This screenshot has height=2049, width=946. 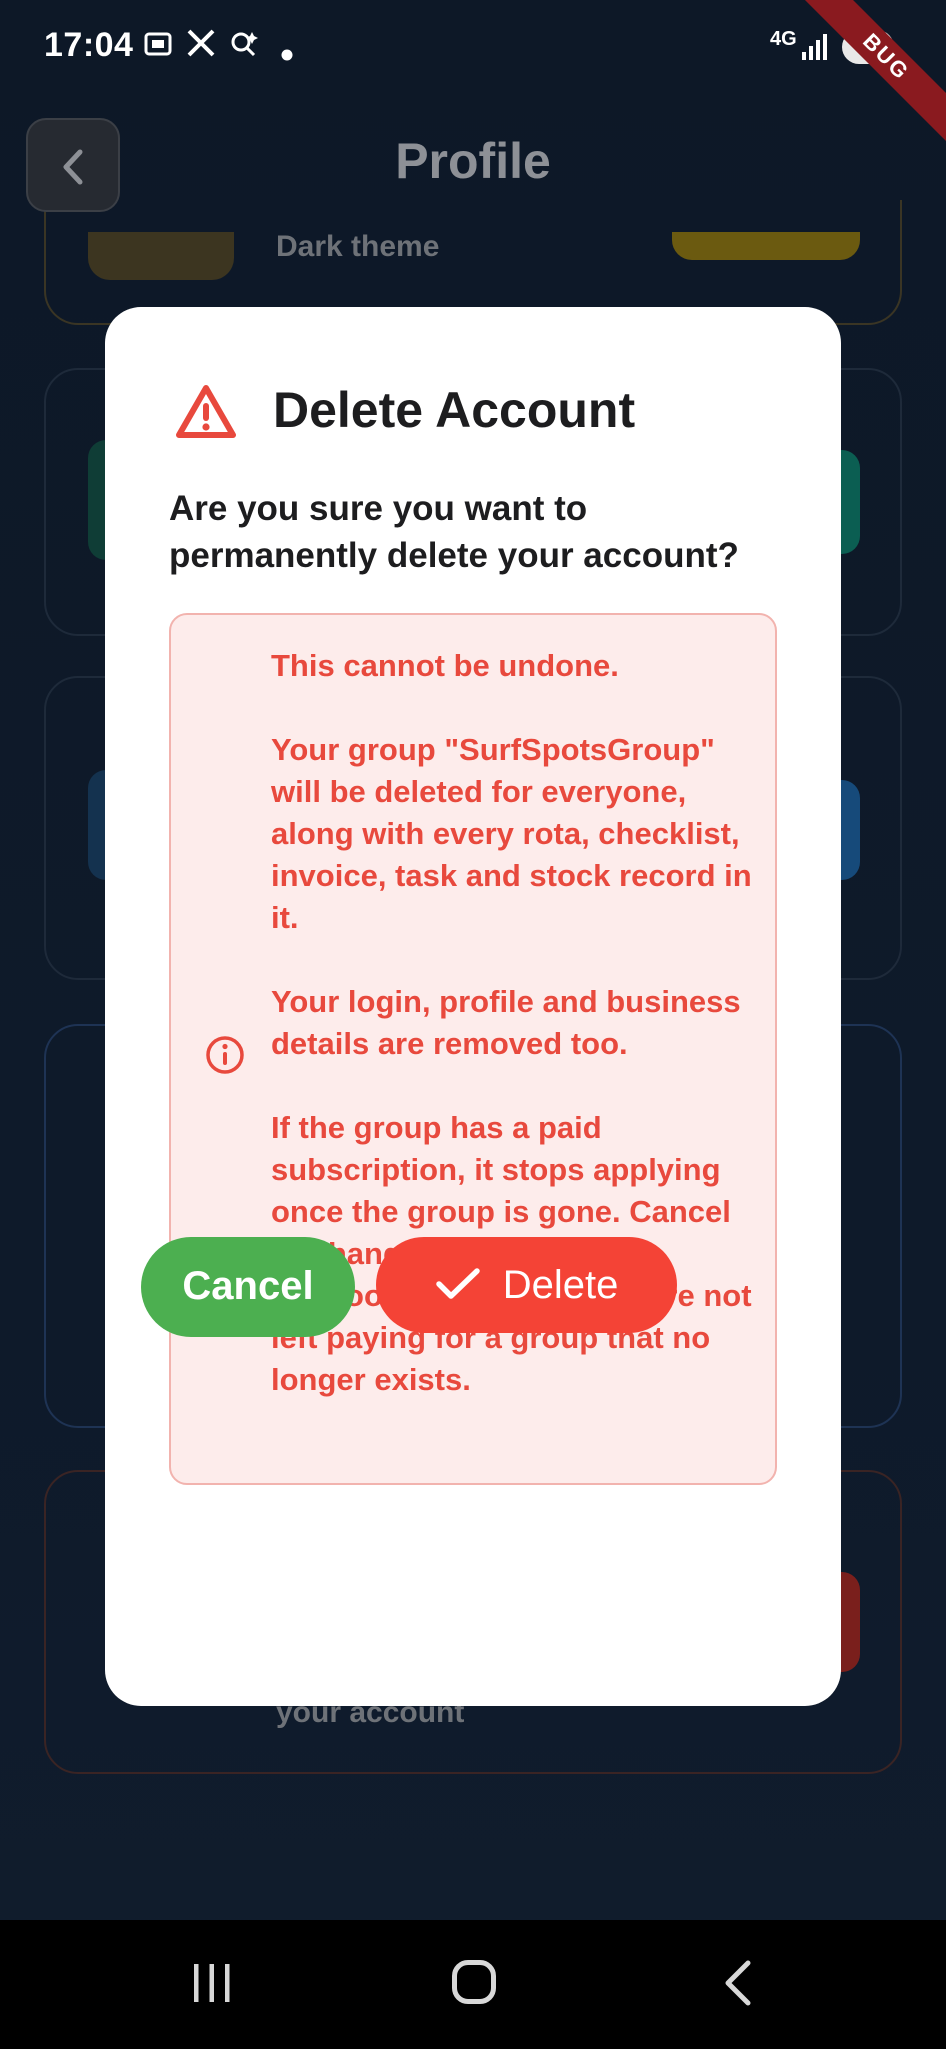 I want to click on info-icon, so click(x=225, y=1055).